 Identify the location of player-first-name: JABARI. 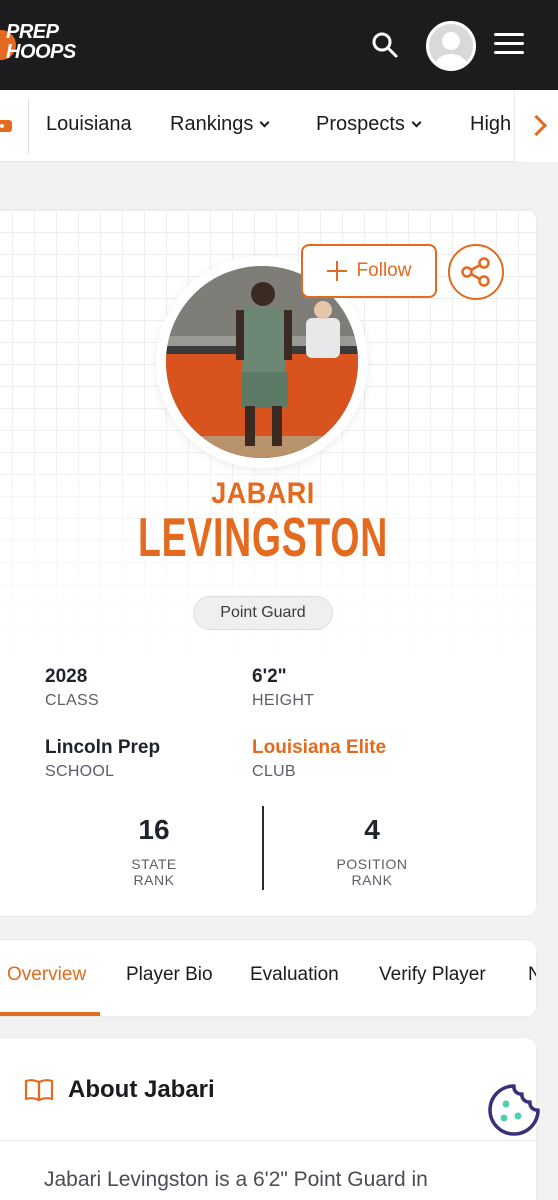
(263, 493).